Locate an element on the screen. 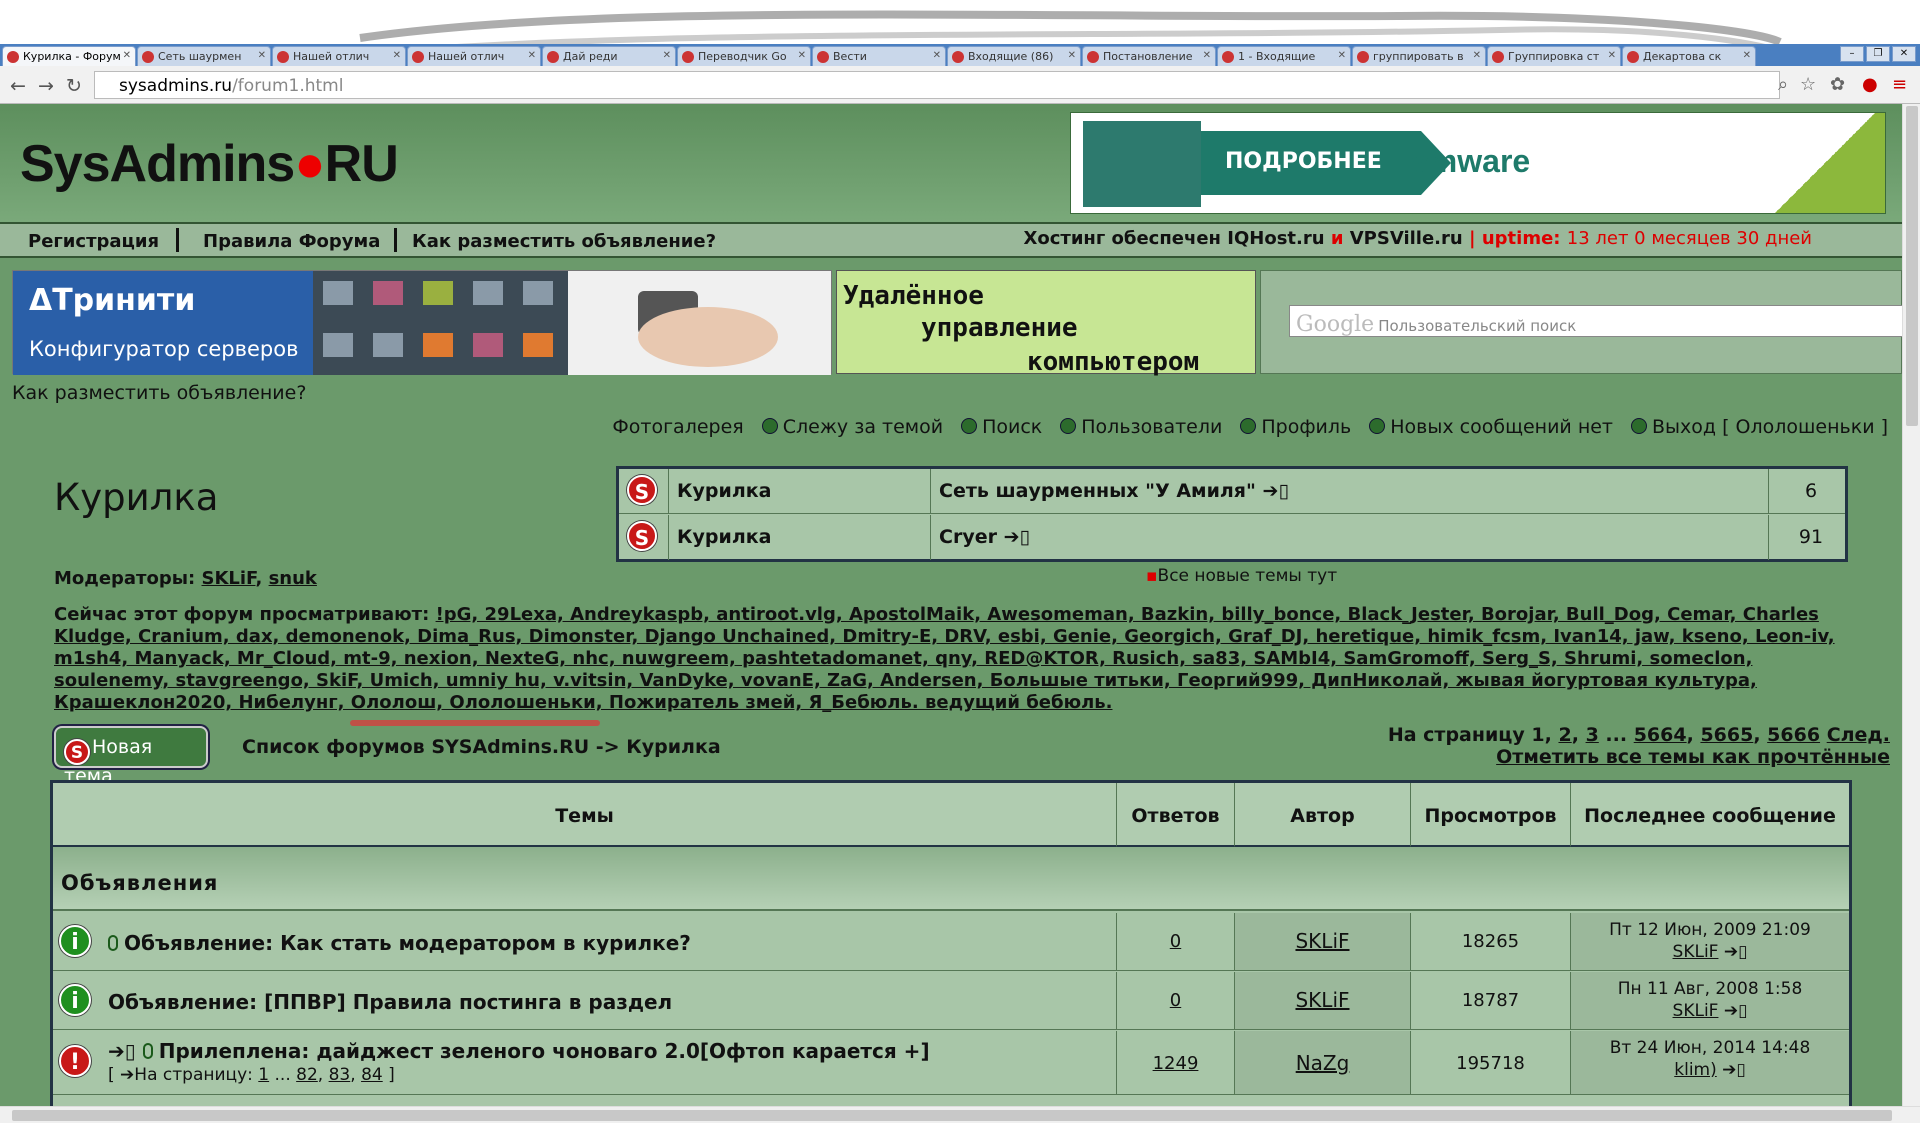  watch-link: Слежу за темой is located at coordinates (852, 427).